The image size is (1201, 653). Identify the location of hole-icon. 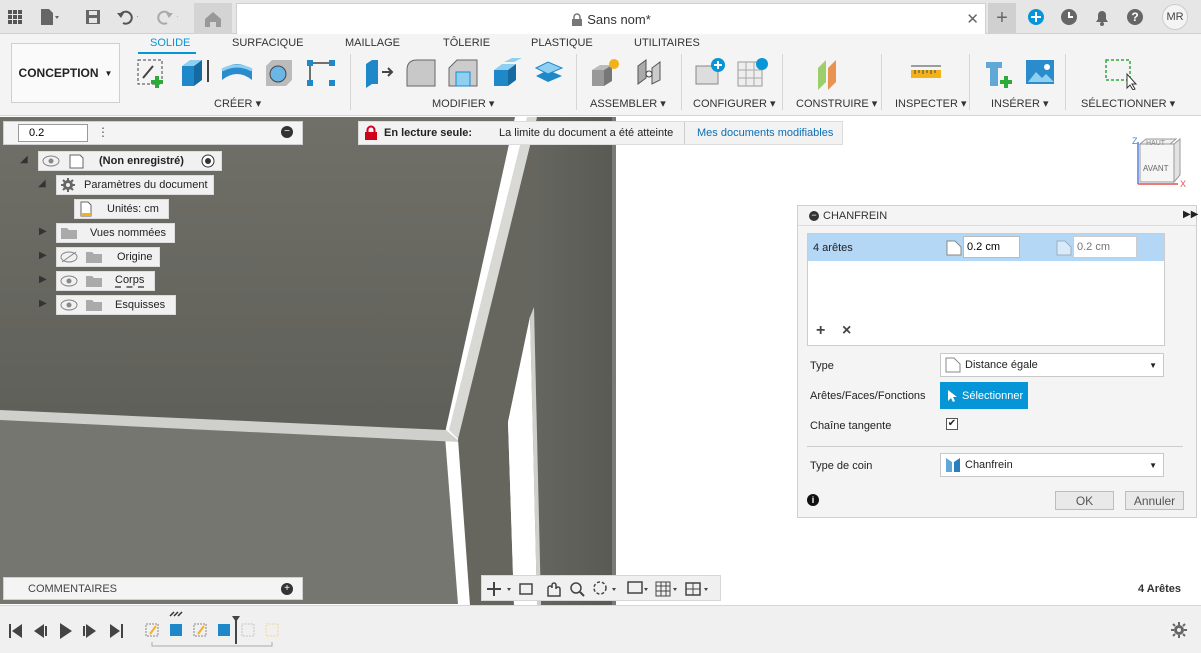
(279, 73).